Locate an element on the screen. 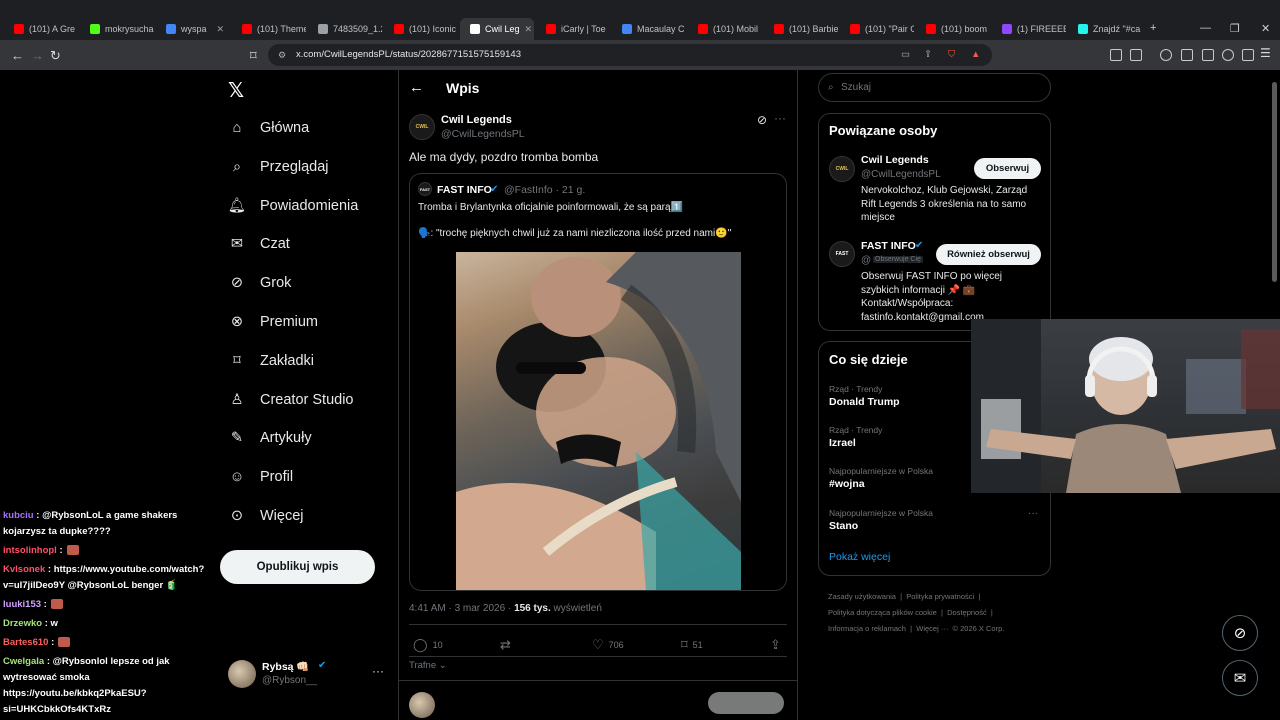 This screenshot has width=1280, height=720. nav-item: ☺ Profil is located at coordinates (260, 477).